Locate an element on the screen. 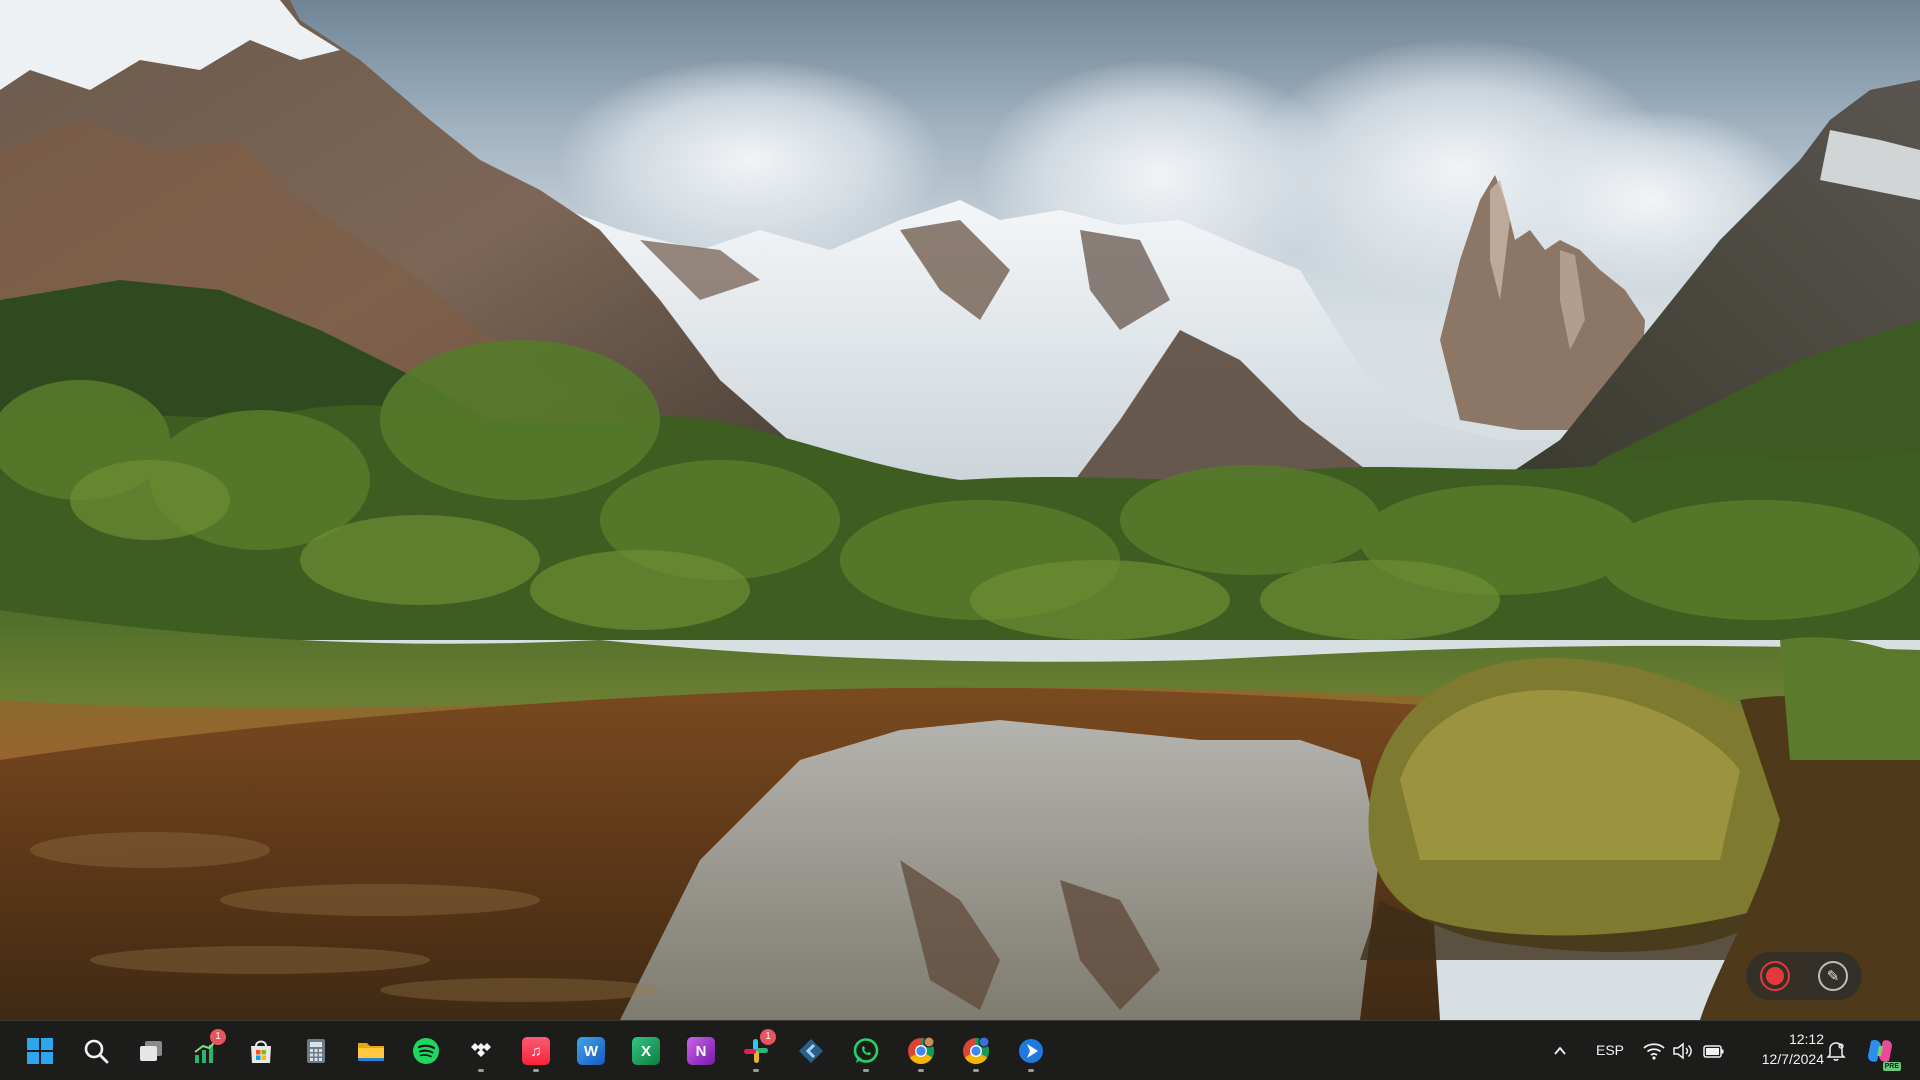 The height and width of the screenshot is (1080, 1920). tidal-icon is located at coordinates (481, 1050).